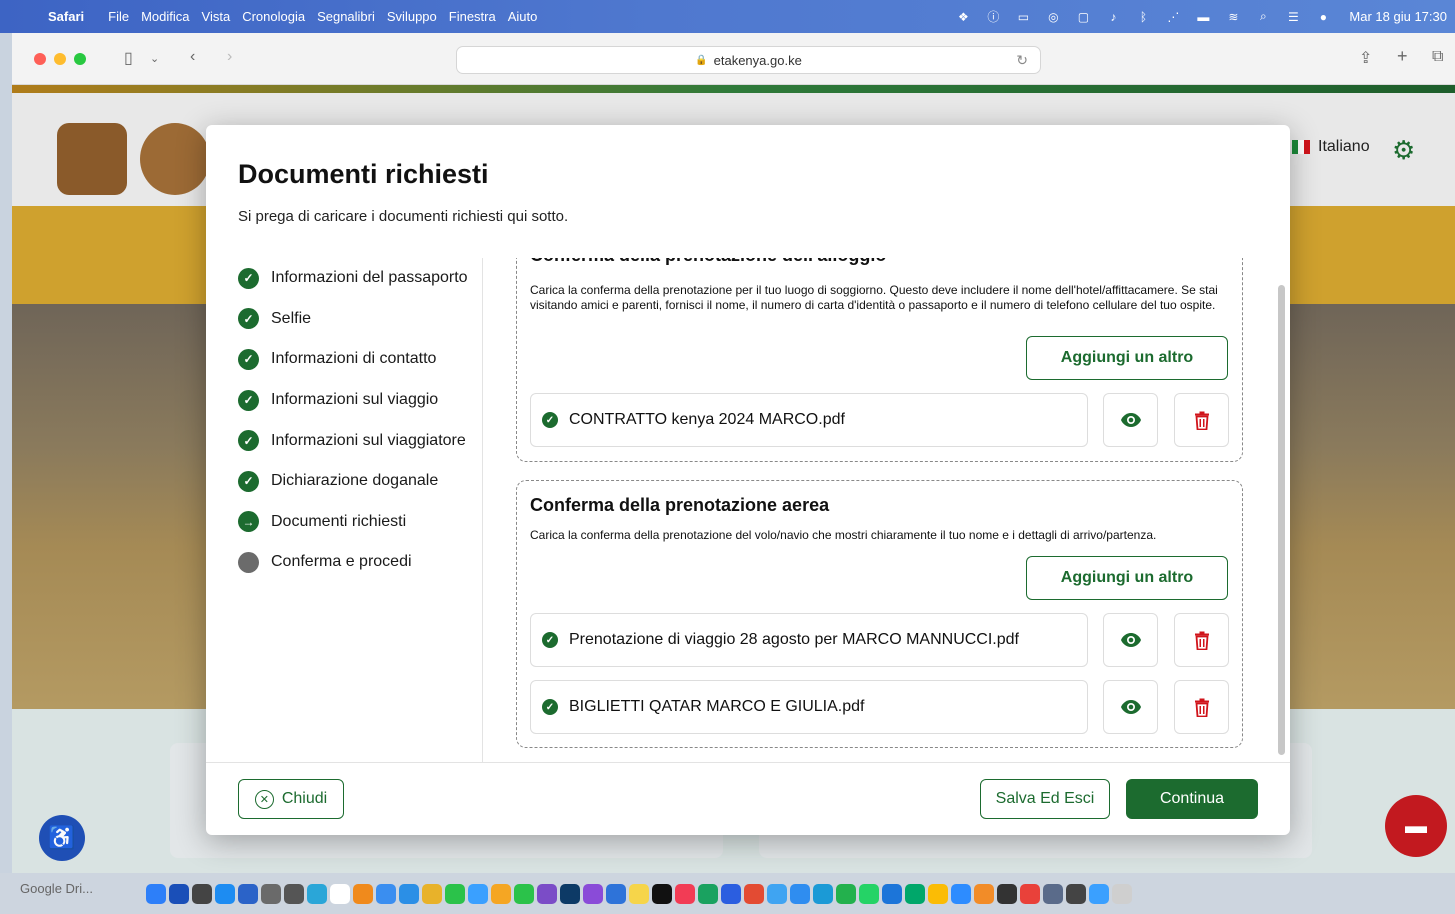 This screenshot has width=1455, height=914. I want to click on step-documents: → Documenti richiesti, so click(360, 522).